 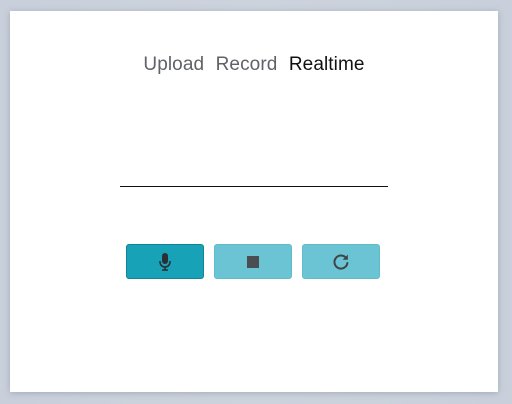 What do you see at coordinates (173, 65) in the screenshot?
I see `tab-upload: Upload` at bounding box center [173, 65].